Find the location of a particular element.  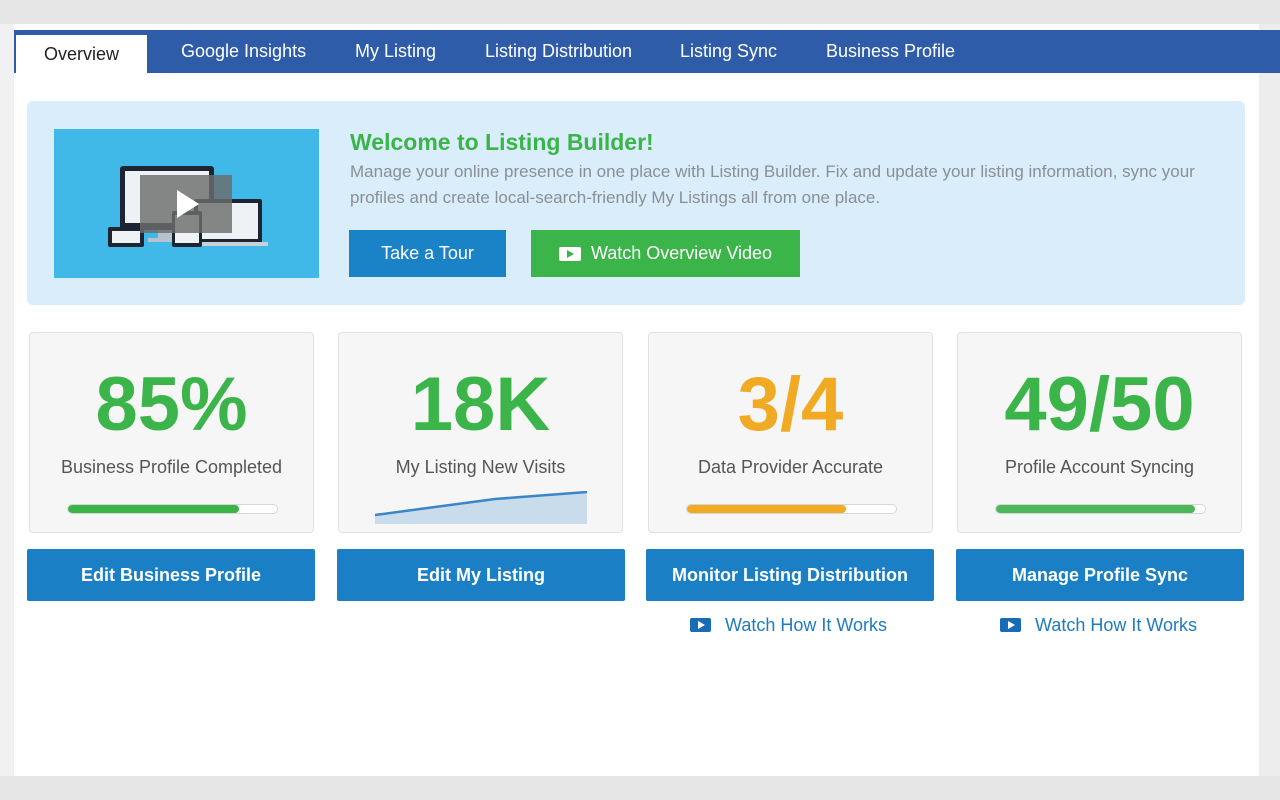

profile-sync-value: 49/50 is located at coordinates (1099, 404).